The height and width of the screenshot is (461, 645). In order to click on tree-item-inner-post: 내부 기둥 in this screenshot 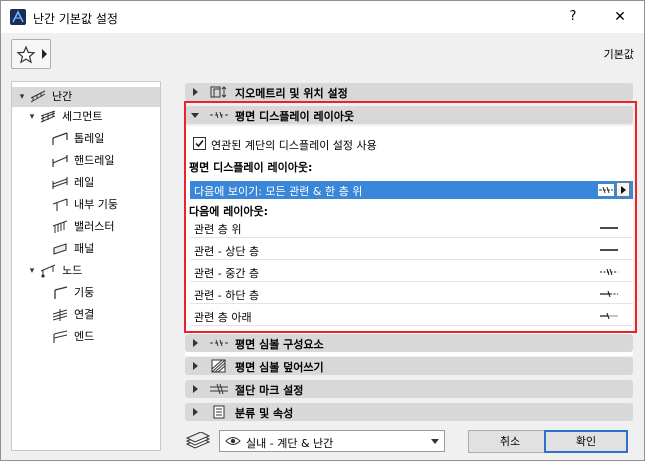, I will do `click(86, 205)`.